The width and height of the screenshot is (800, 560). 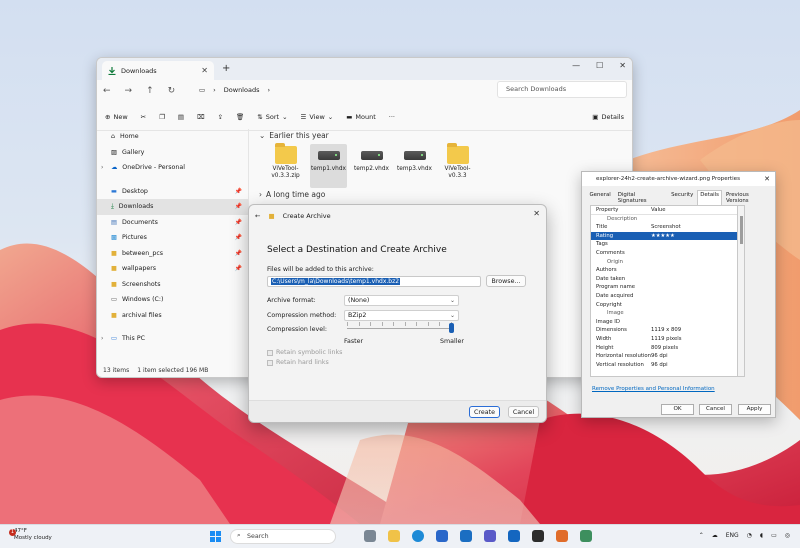 I want to click on close-properties-button: ✕, so click(x=767, y=179).